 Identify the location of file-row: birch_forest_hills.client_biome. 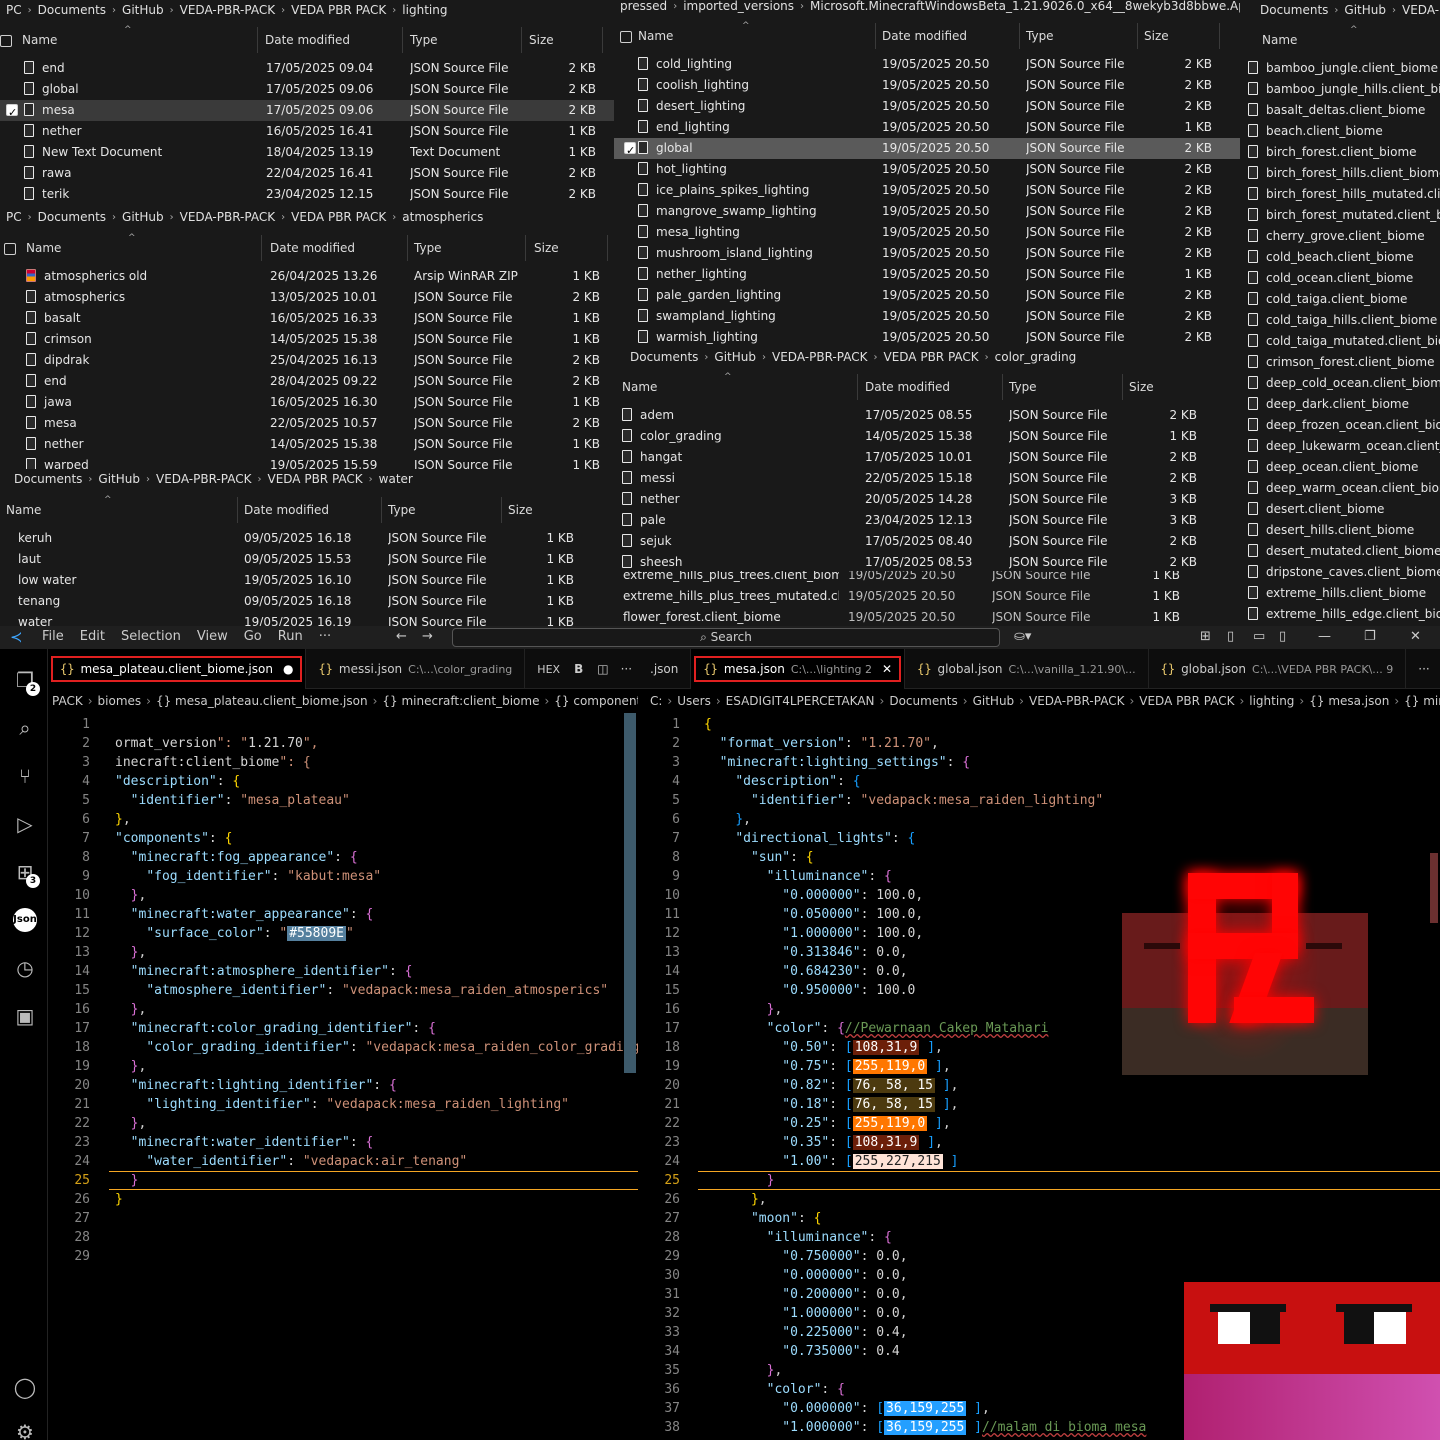
(1340, 173).